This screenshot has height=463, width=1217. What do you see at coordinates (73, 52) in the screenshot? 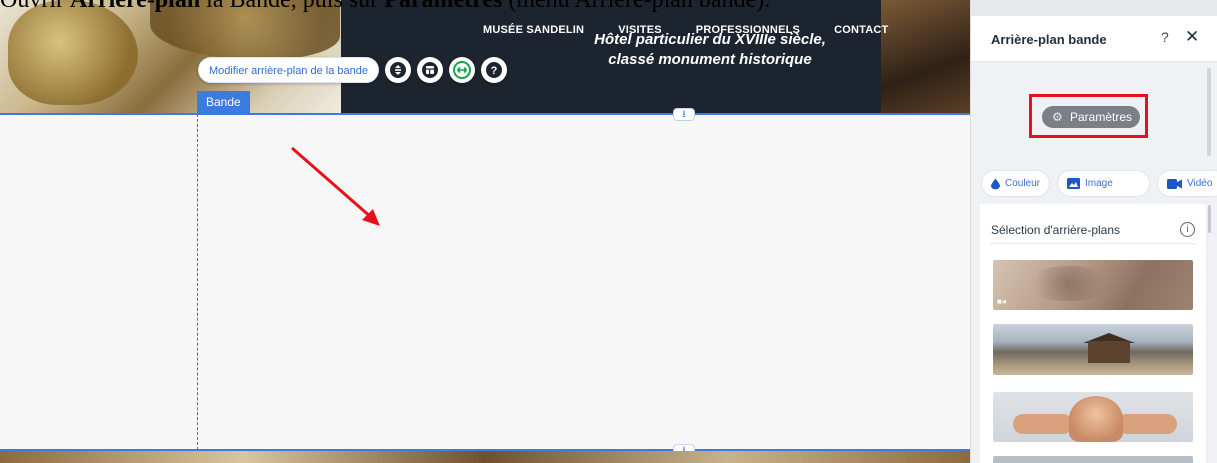
I see `golden-ornament` at bounding box center [73, 52].